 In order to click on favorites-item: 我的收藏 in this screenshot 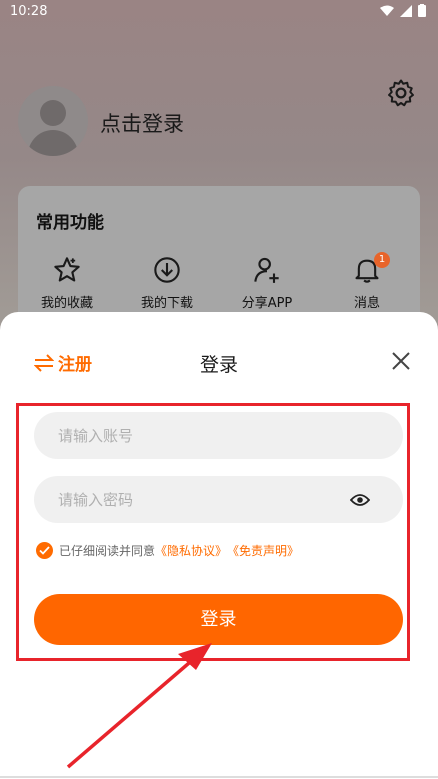, I will do `click(67, 283)`.